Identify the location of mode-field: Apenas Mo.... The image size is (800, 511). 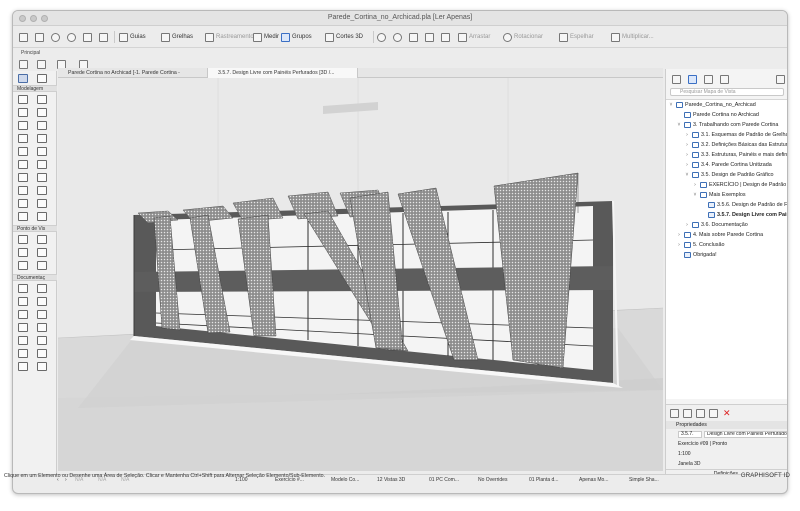
(593, 480).